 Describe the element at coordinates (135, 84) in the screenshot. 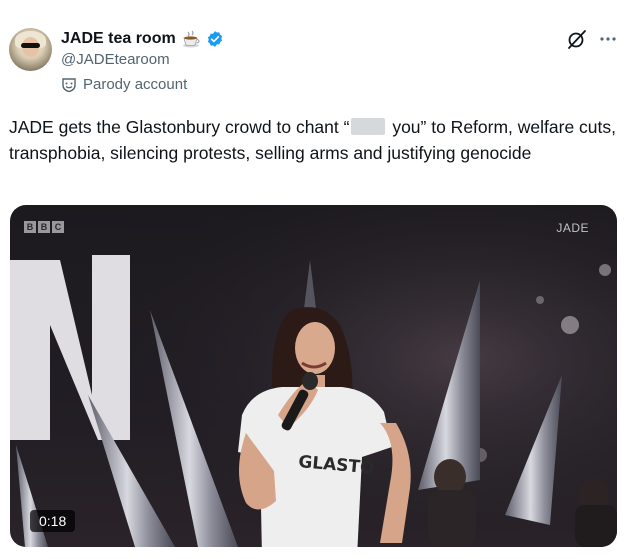

I see `parody-label-text: Parody account` at that location.